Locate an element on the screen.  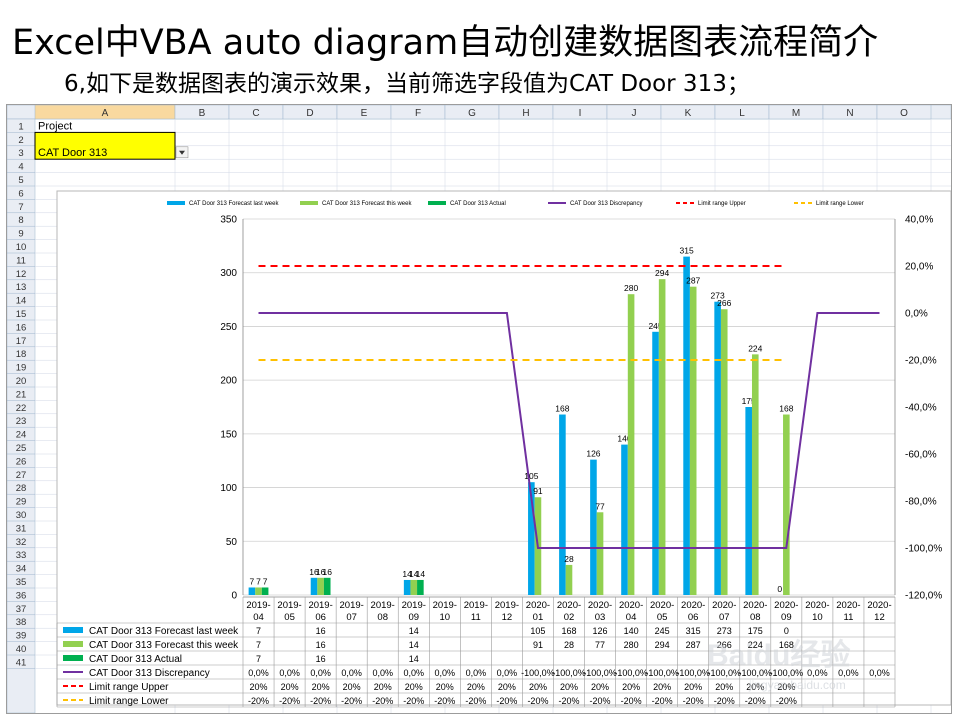
table-cell: -100,0% is located at coordinates (569, 673).